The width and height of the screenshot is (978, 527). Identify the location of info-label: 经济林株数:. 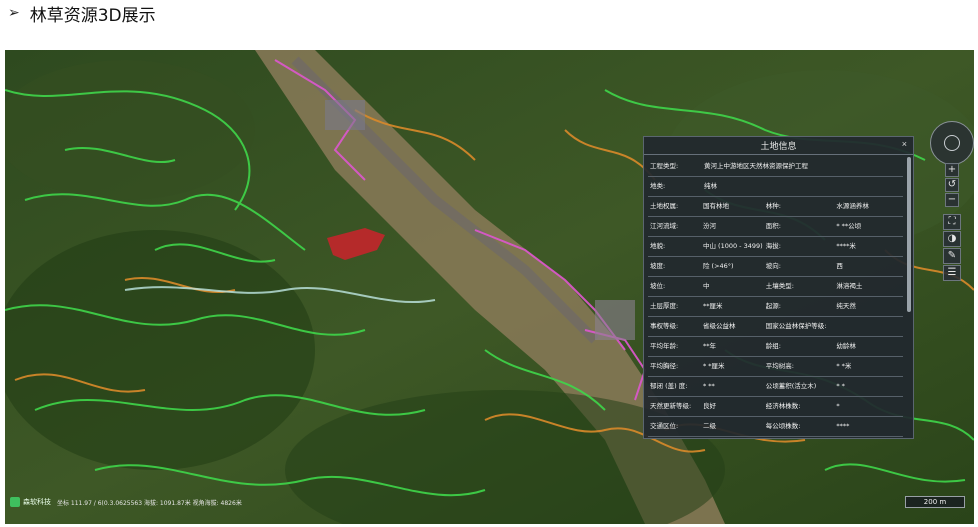
(783, 406).